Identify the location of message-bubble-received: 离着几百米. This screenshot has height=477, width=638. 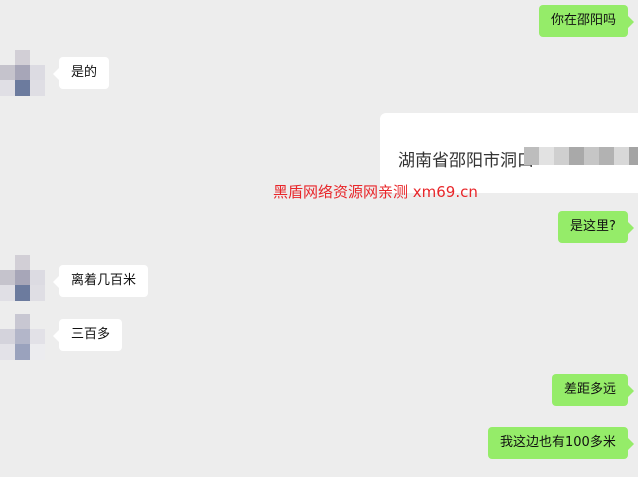
(100, 281).